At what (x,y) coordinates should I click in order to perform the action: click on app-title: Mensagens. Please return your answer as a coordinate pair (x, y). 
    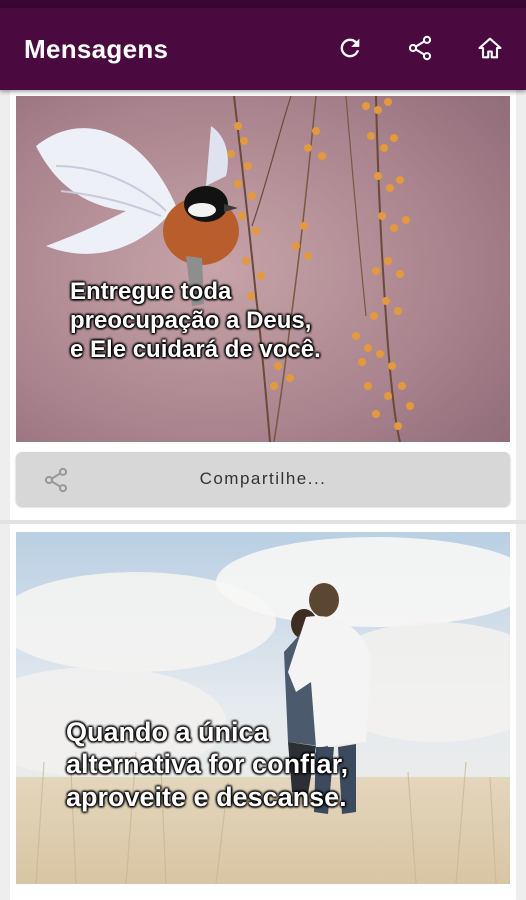
    Looking at the image, I should click on (96, 49).